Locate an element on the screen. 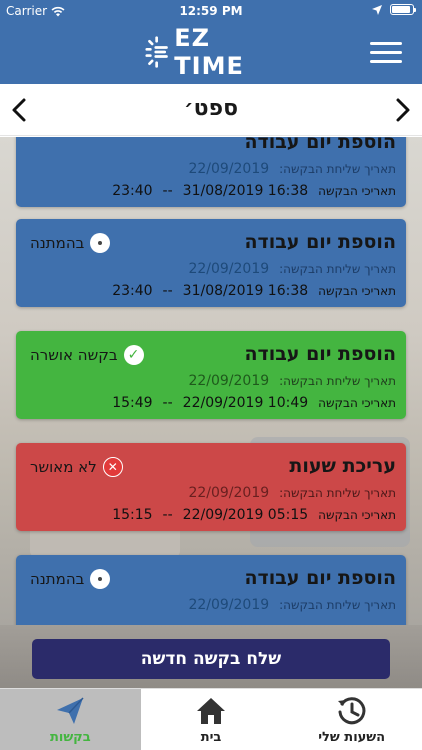 This screenshot has height=750, width=422. status-bar: Carrier 12:59 PM is located at coordinates (211, 11).